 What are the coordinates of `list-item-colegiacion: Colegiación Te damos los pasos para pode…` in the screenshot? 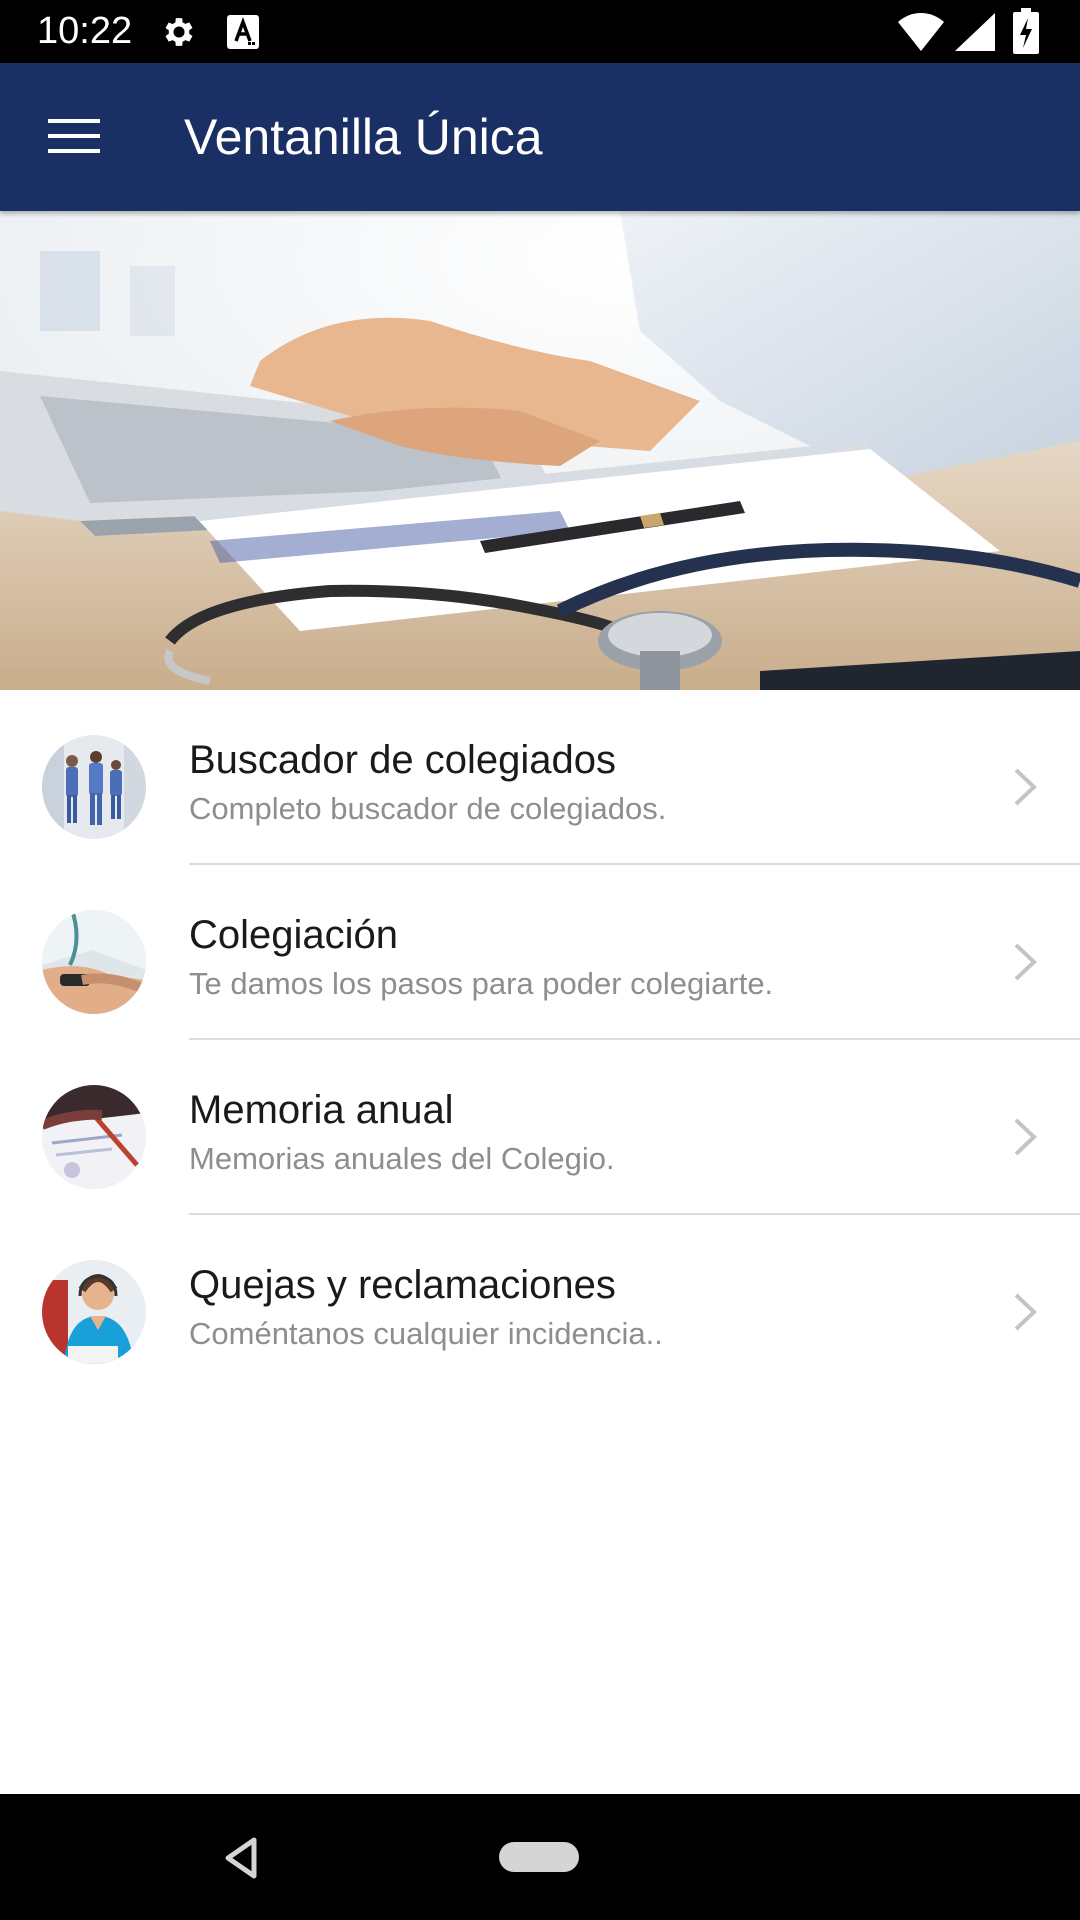 It's located at (540, 952).